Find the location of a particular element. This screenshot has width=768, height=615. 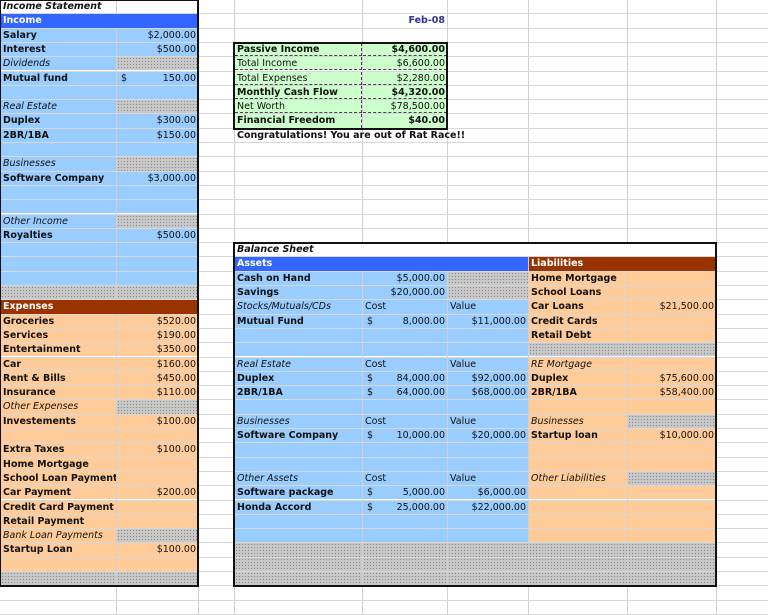

asset-row-value: $20,000.00 is located at coordinates (488, 436).